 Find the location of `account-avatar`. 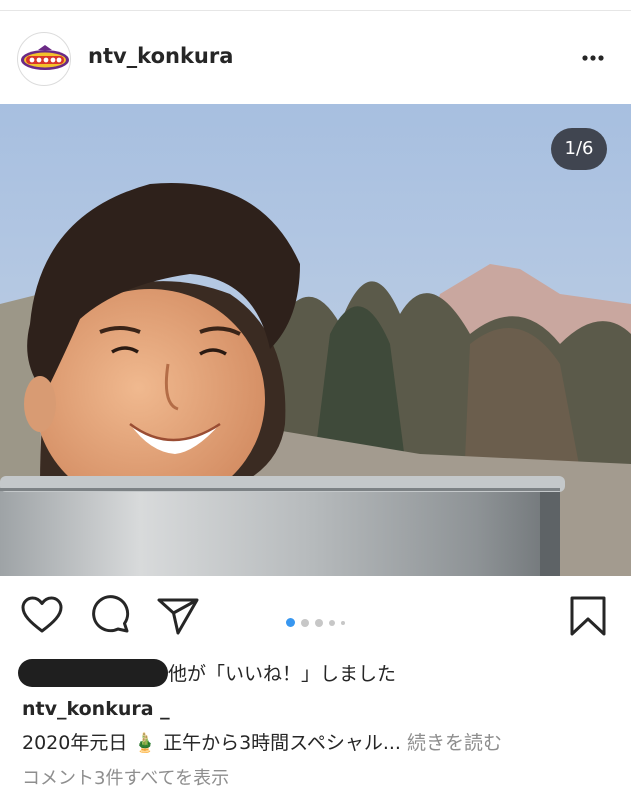

account-avatar is located at coordinates (44, 59).